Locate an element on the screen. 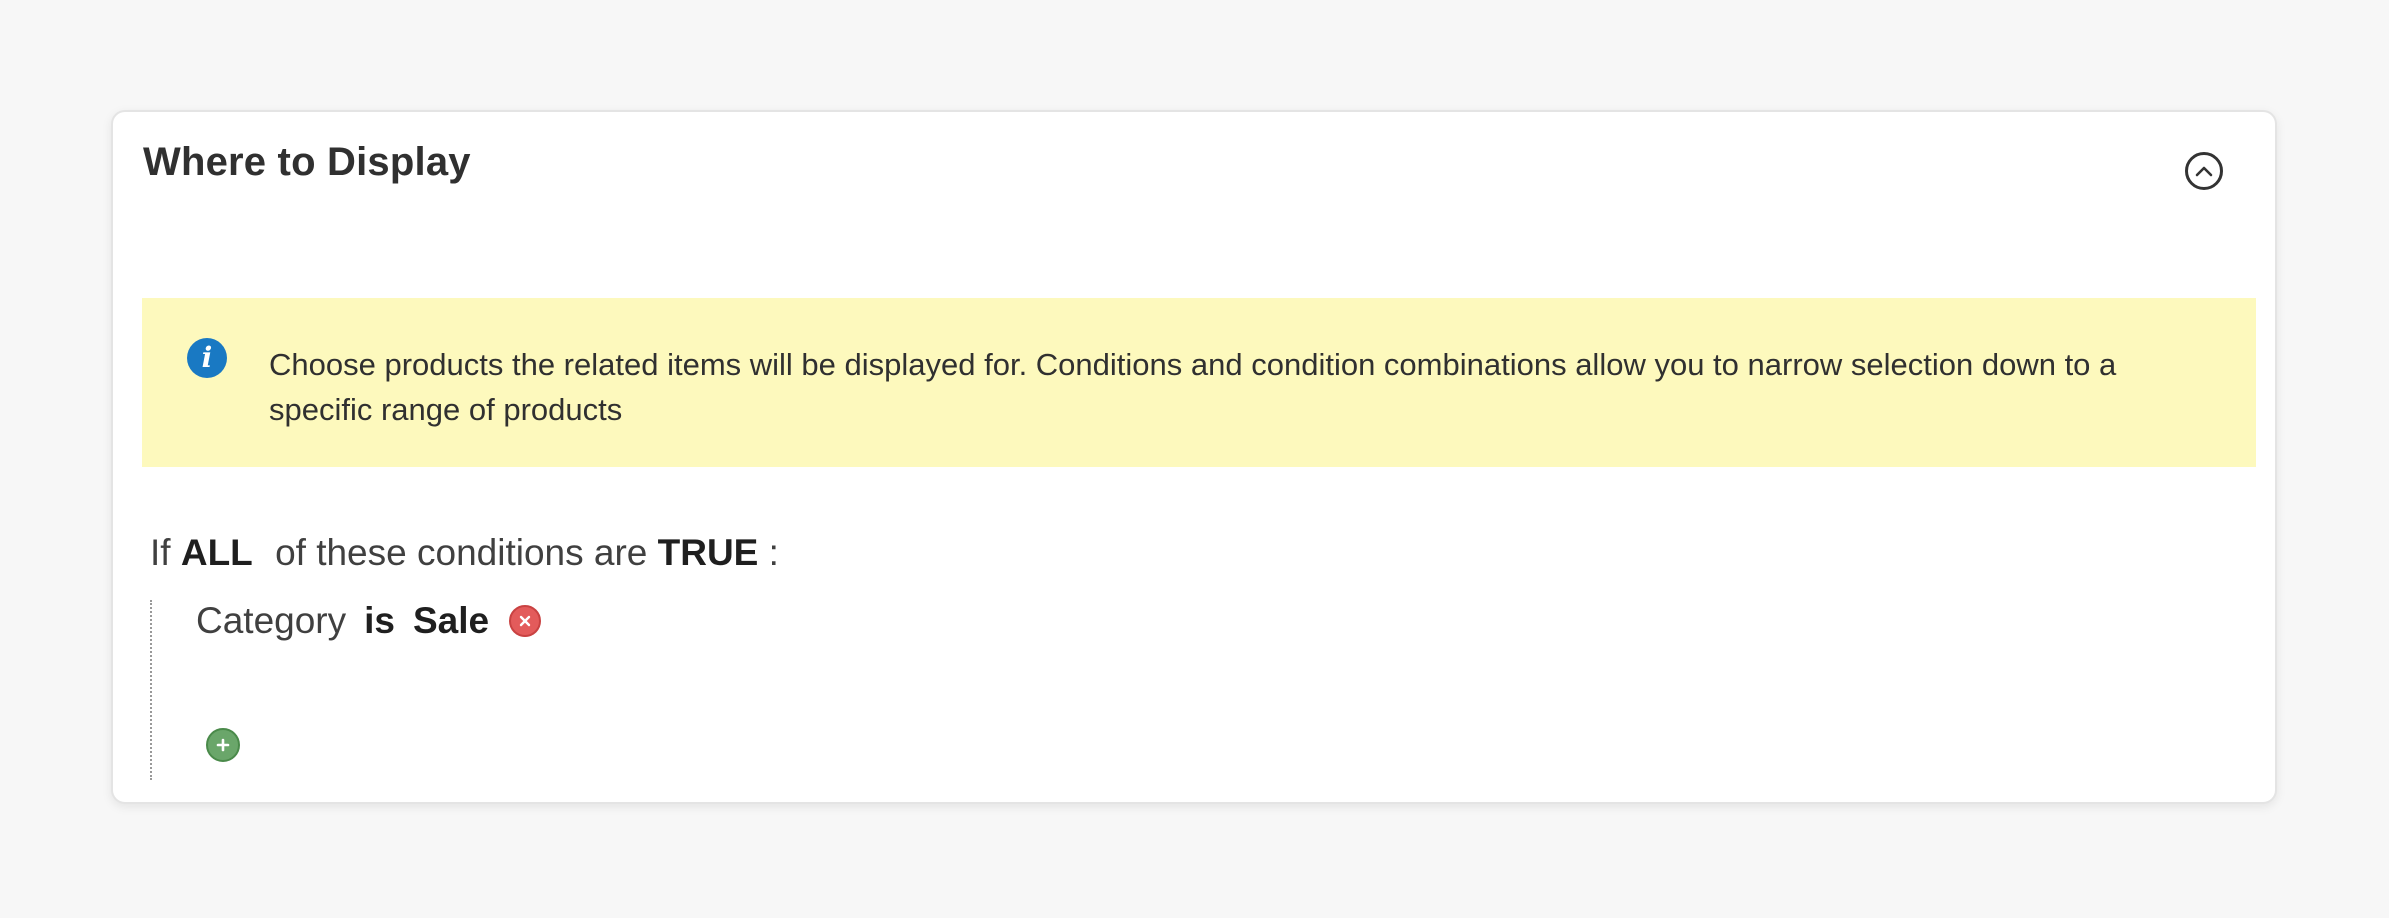 Image resolution: width=2389 pixels, height=918 pixels. rule-suffix: : is located at coordinates (773, 552).